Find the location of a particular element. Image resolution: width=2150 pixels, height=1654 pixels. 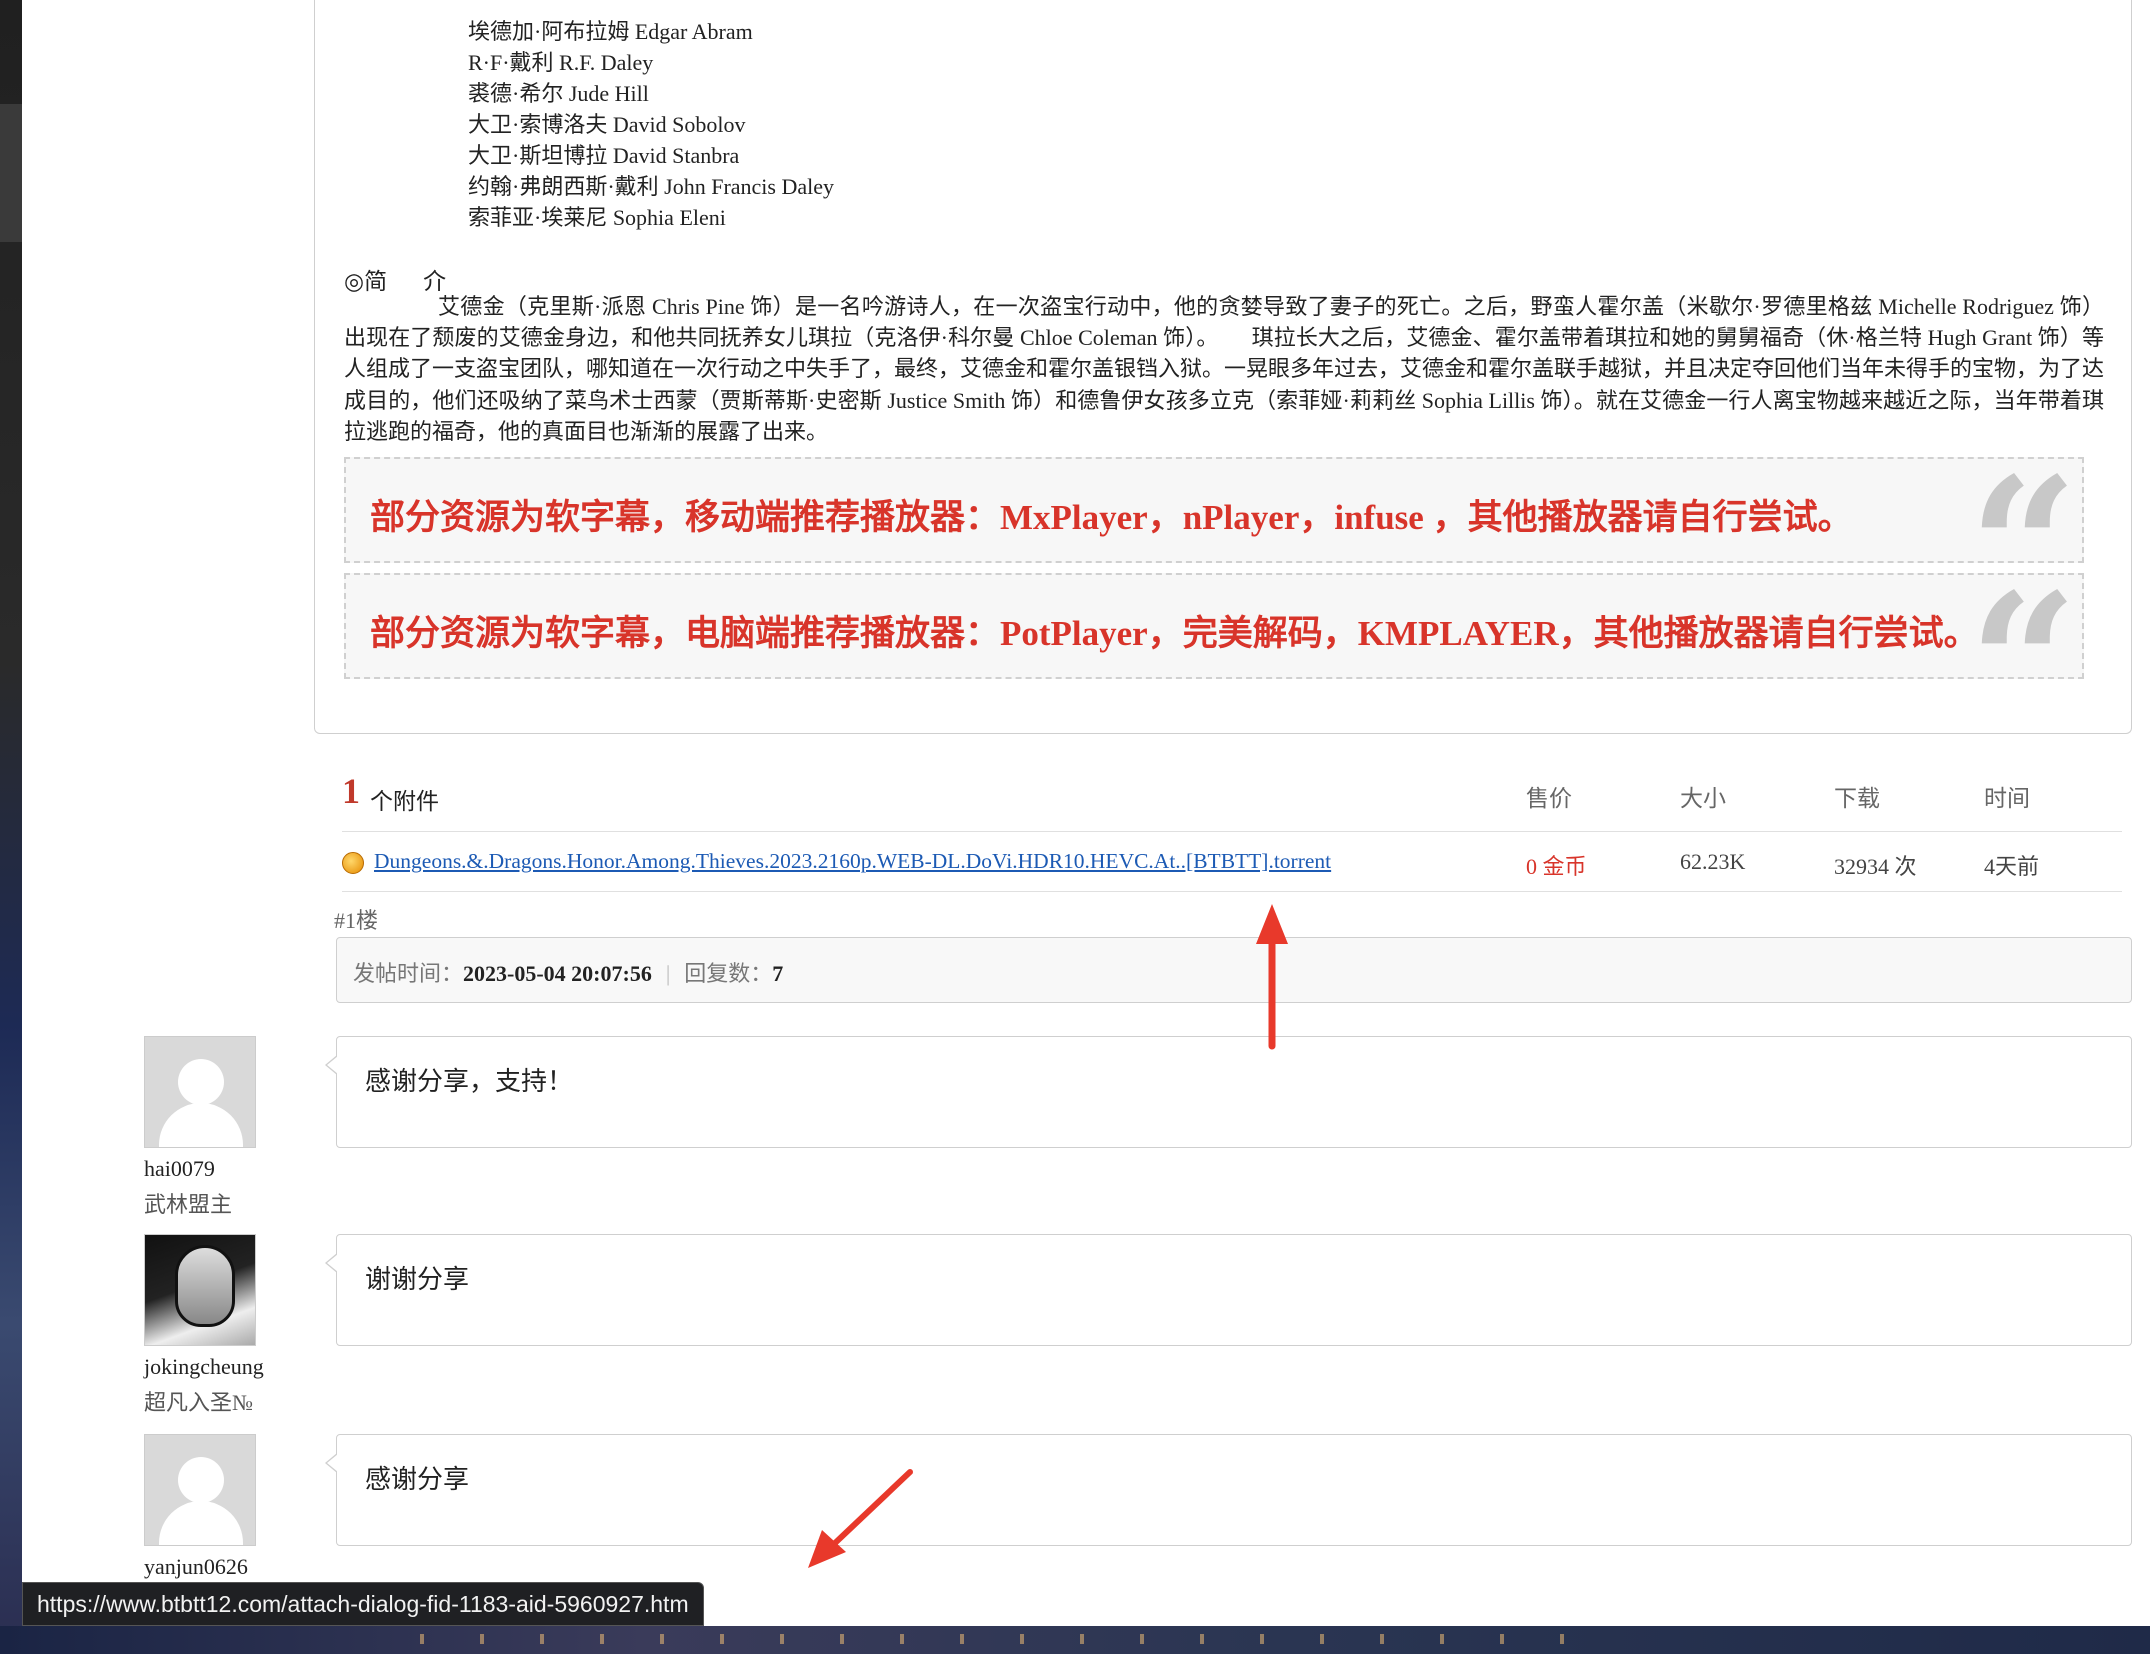

attachments-header: 1 个附件 售价 大小 下载 时间 is located at coordinates (1232, 801).